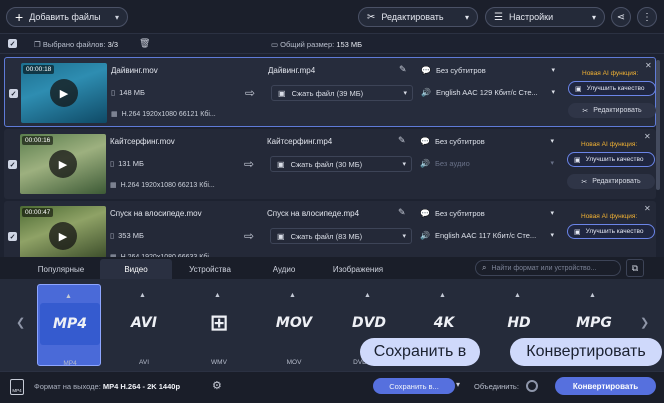 This screenshot has width=664, height=403. I want to click on tab-video: Видео, so click(136, 269).